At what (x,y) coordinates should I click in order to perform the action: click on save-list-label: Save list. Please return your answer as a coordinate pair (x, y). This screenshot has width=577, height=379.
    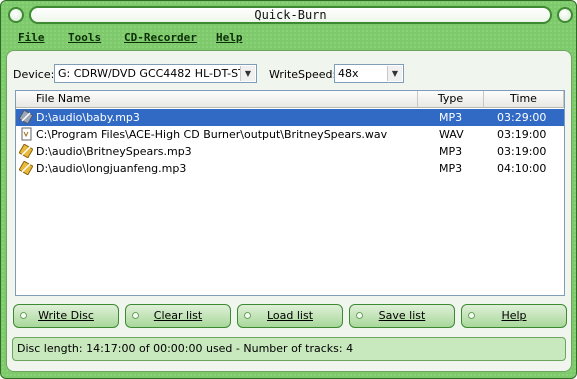
    Looking at the image, I should click on (402, 315).